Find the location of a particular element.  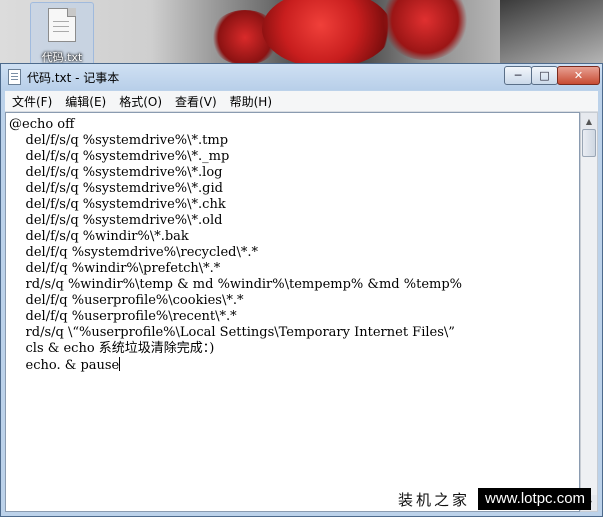

text-file-icon is located at coordinates (62, 25).